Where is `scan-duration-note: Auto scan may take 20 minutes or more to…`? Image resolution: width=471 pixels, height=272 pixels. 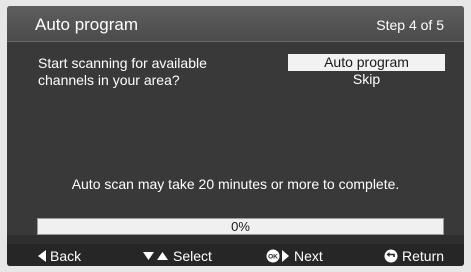
scan-duration-note: Auto scan may take 20 minutes or more to… is located at coordinates (235, 184).